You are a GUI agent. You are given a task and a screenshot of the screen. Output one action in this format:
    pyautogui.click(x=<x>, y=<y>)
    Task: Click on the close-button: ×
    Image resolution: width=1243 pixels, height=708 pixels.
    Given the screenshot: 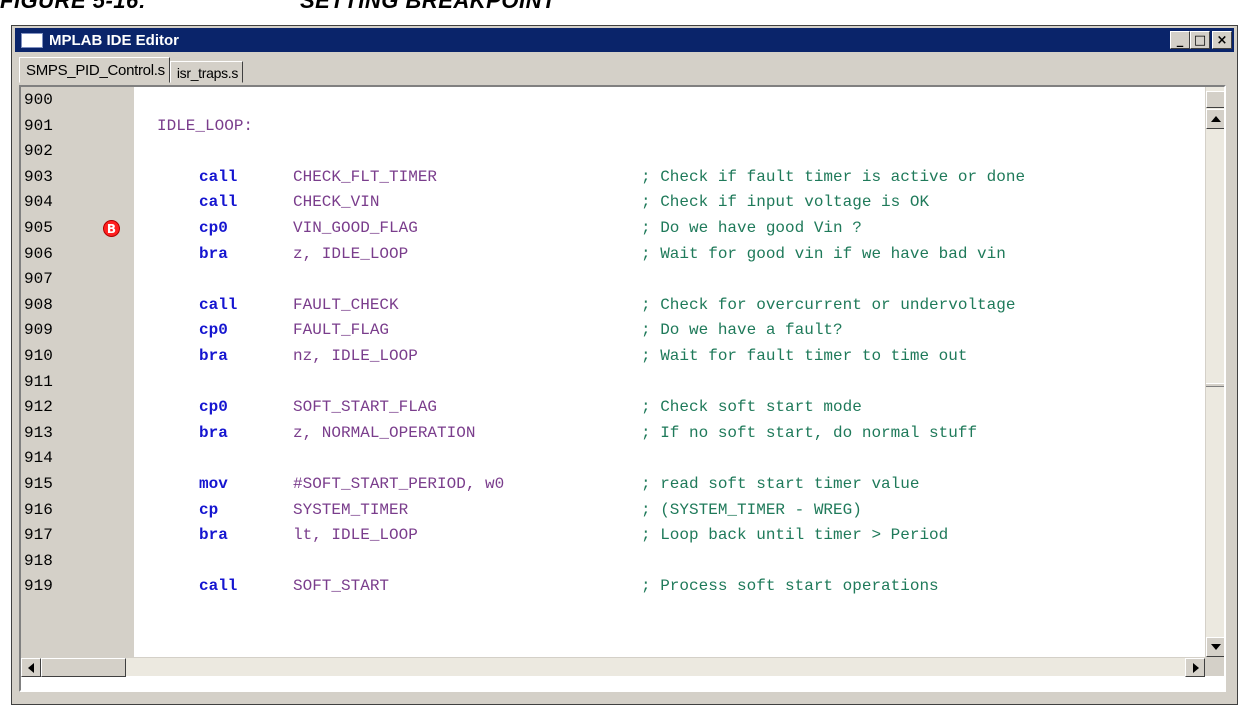 What is the action you would take?
    pyautogui.click(x=1222, y=40)
    